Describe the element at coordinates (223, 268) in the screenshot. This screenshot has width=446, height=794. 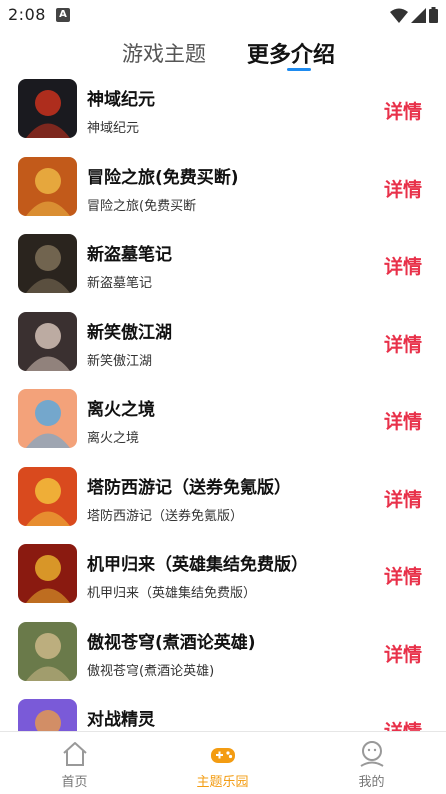
I see `game-list-item: 新盗墓笔记 新盗墓笔记 详情` at that location.